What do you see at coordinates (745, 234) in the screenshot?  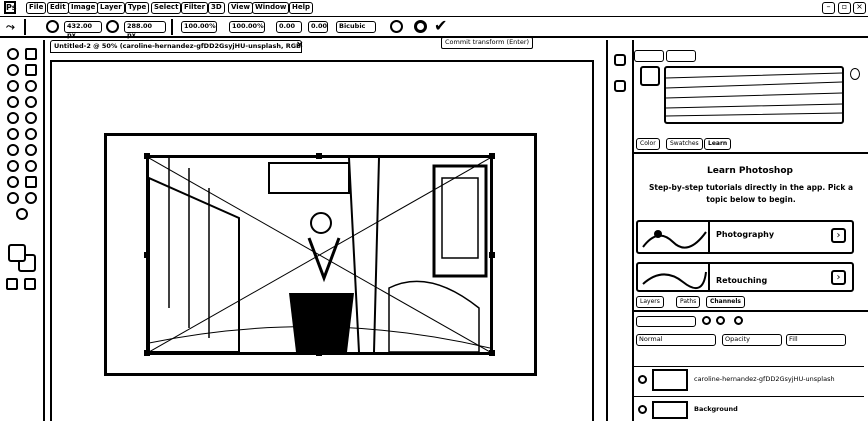 I see `topic-label-photography: Photography` at bounding box center [745, 234].